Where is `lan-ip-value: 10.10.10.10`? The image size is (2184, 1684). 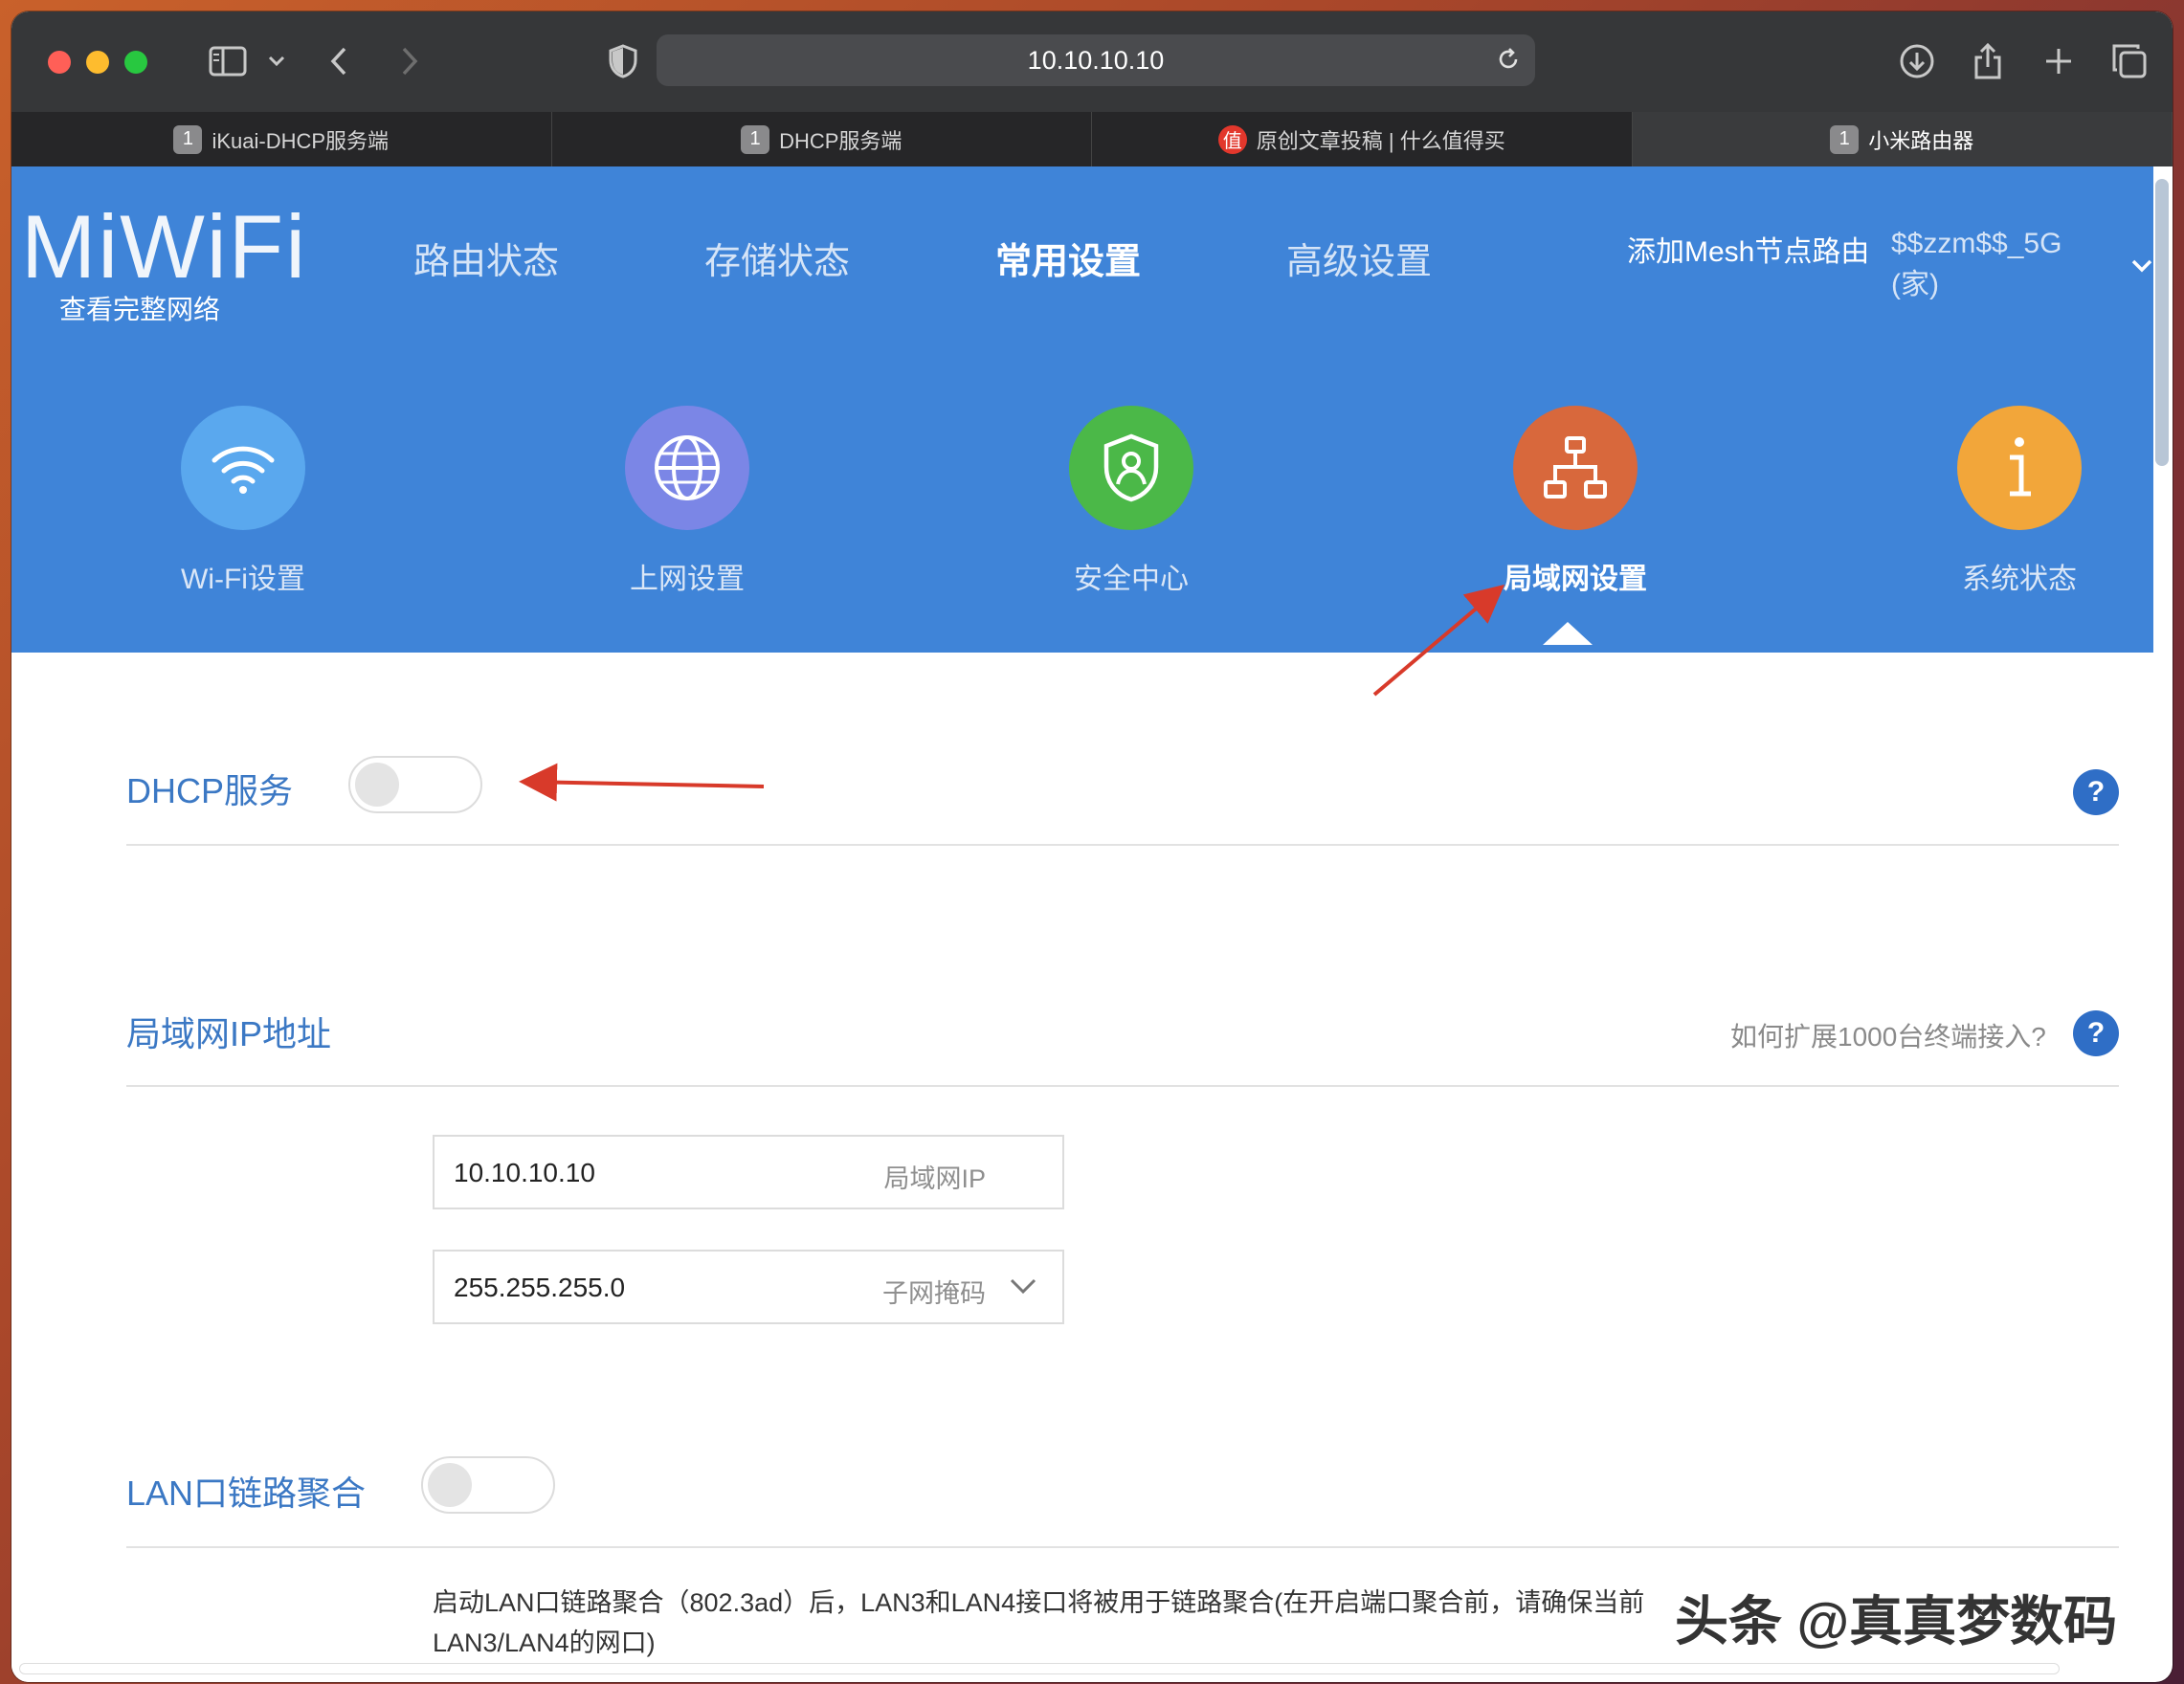 lan-ip-value: 10.10.10.10 is located at coordinates (525, 1172).